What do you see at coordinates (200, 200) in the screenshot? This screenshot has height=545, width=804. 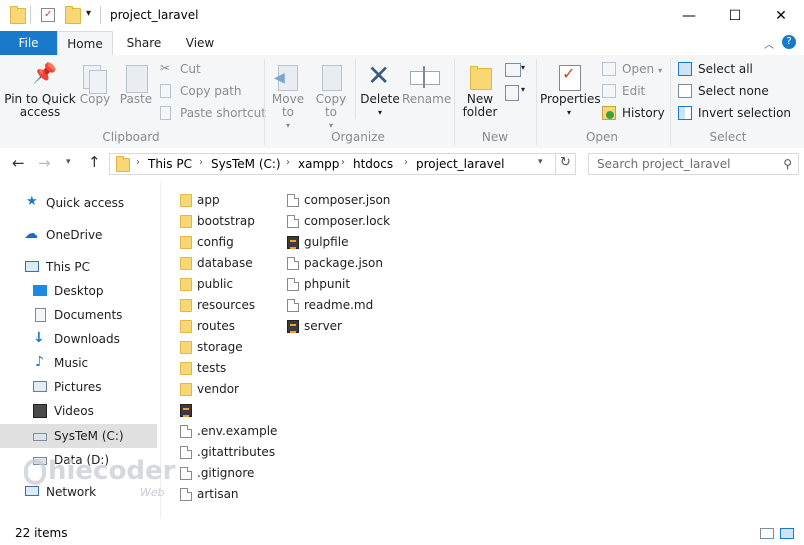 I see `list-item: app` at bounding box center [200, 200].